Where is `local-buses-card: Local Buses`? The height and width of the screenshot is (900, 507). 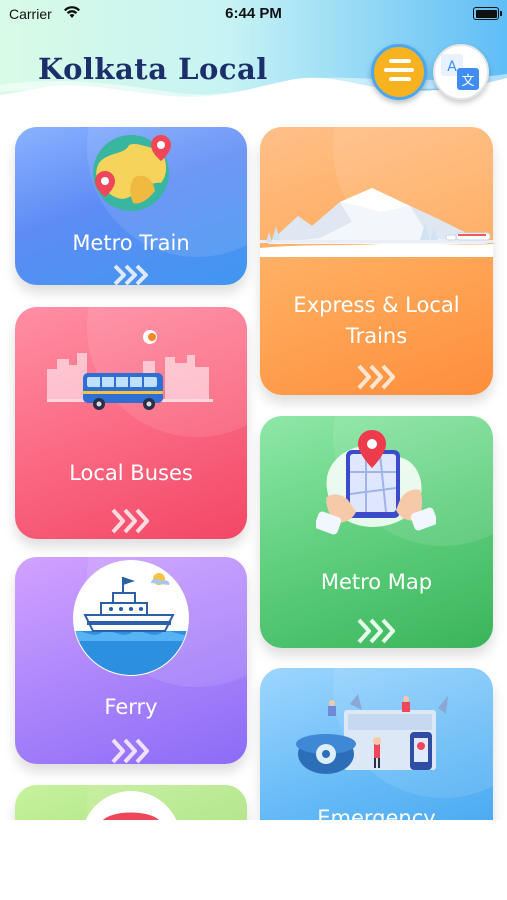 local-buses-card: Local Buses is located at coordinates (131, 423).